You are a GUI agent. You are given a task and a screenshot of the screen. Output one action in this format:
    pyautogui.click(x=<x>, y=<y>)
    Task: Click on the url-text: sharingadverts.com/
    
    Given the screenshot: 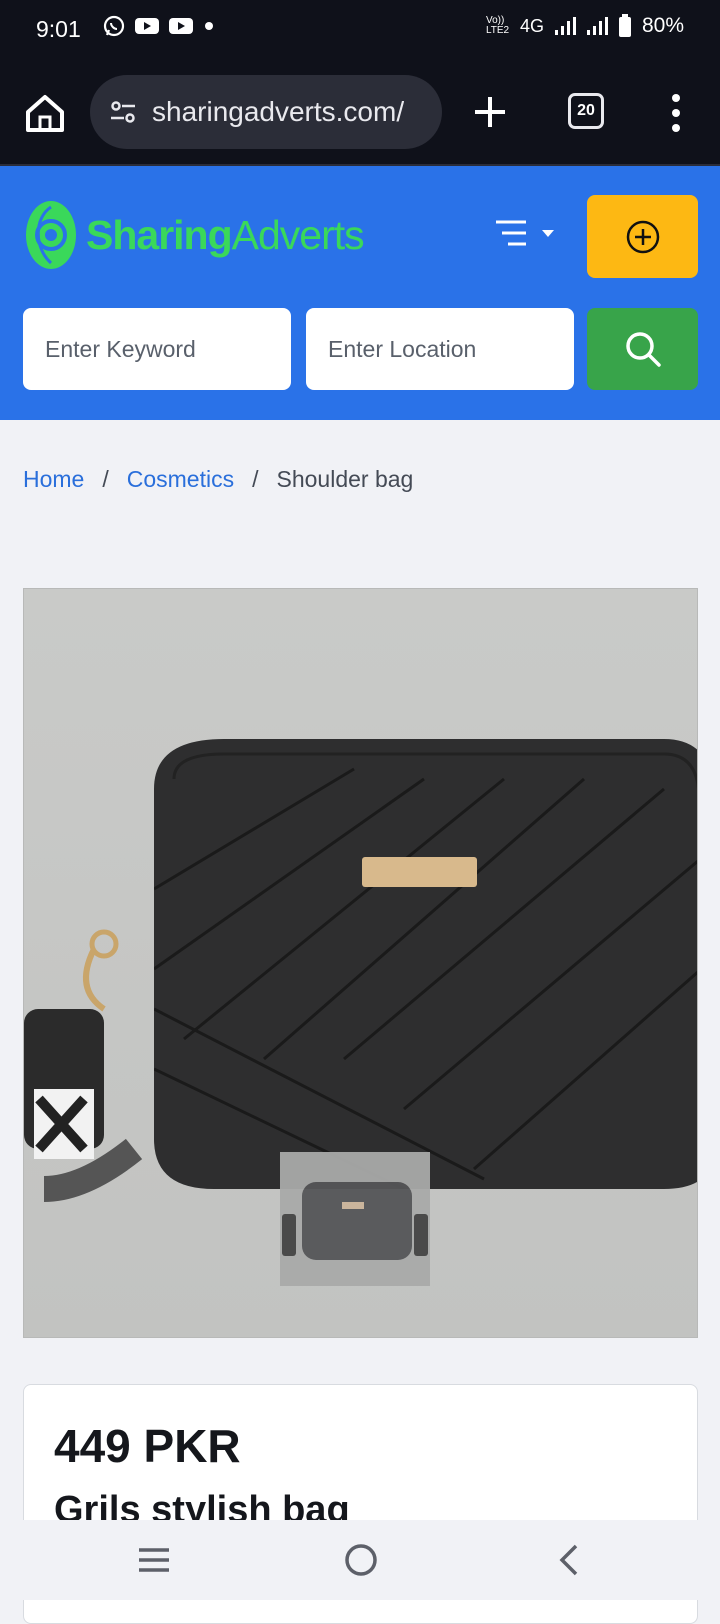 What is the action you would take?
    pyautogui.click(x=278, y=111)
    